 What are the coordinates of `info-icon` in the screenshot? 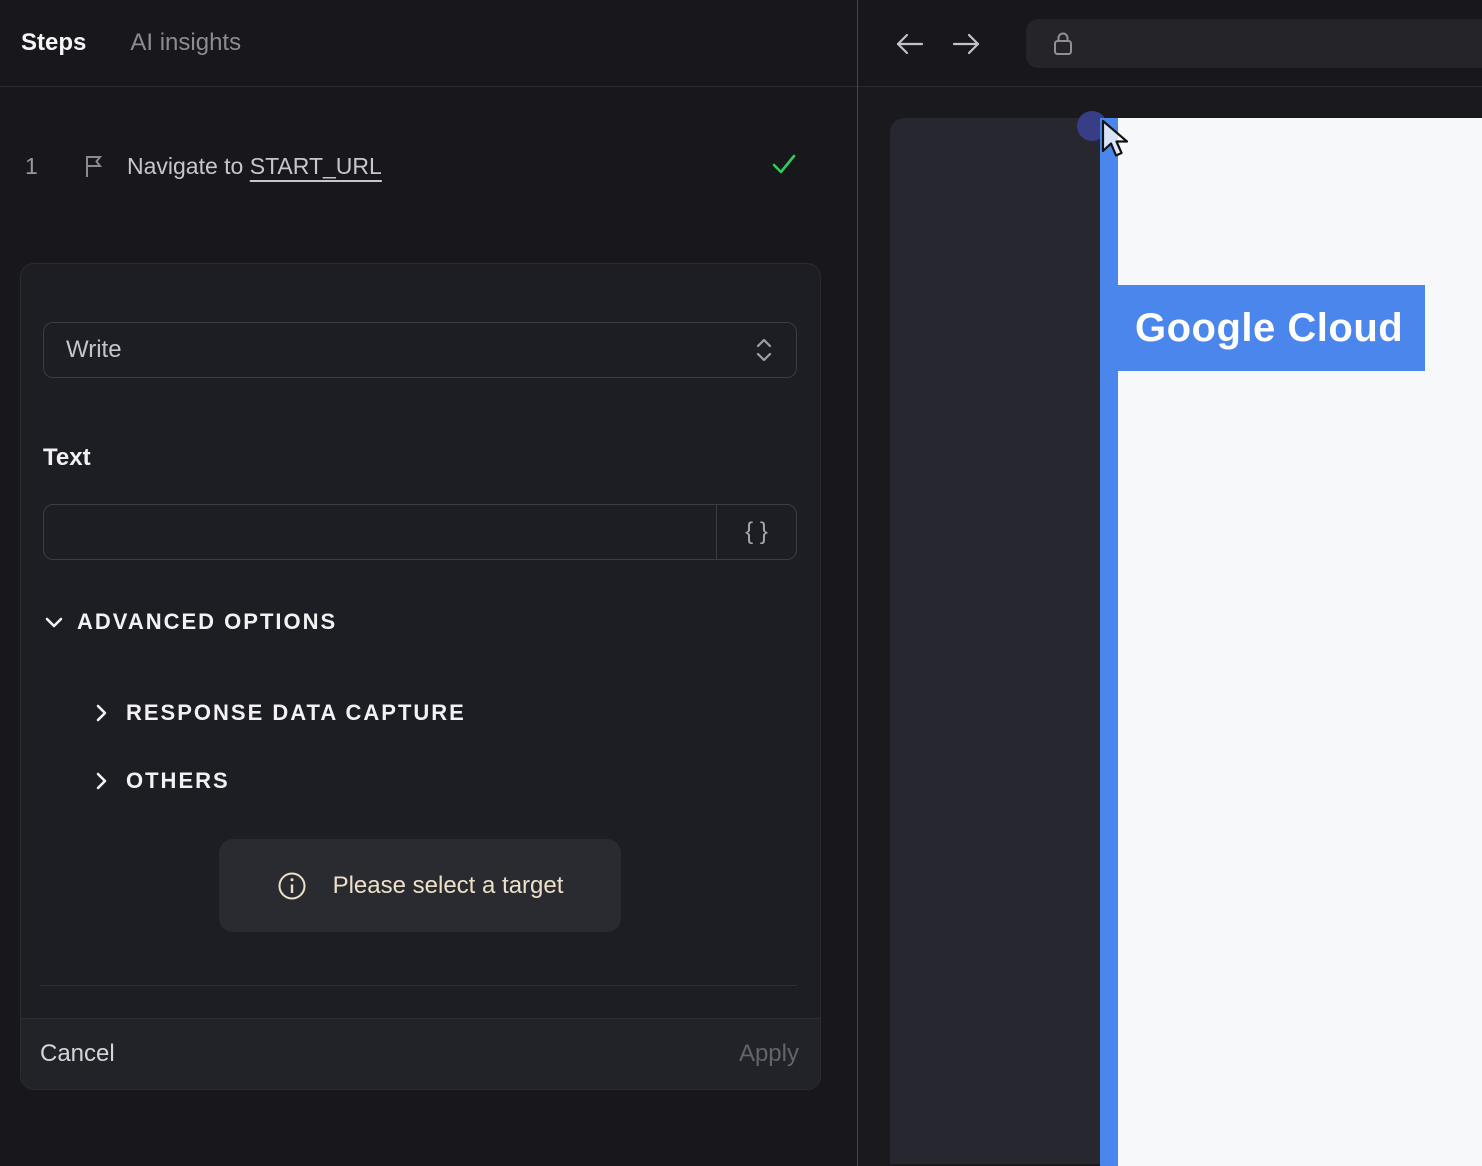 It's located at (292, 886).